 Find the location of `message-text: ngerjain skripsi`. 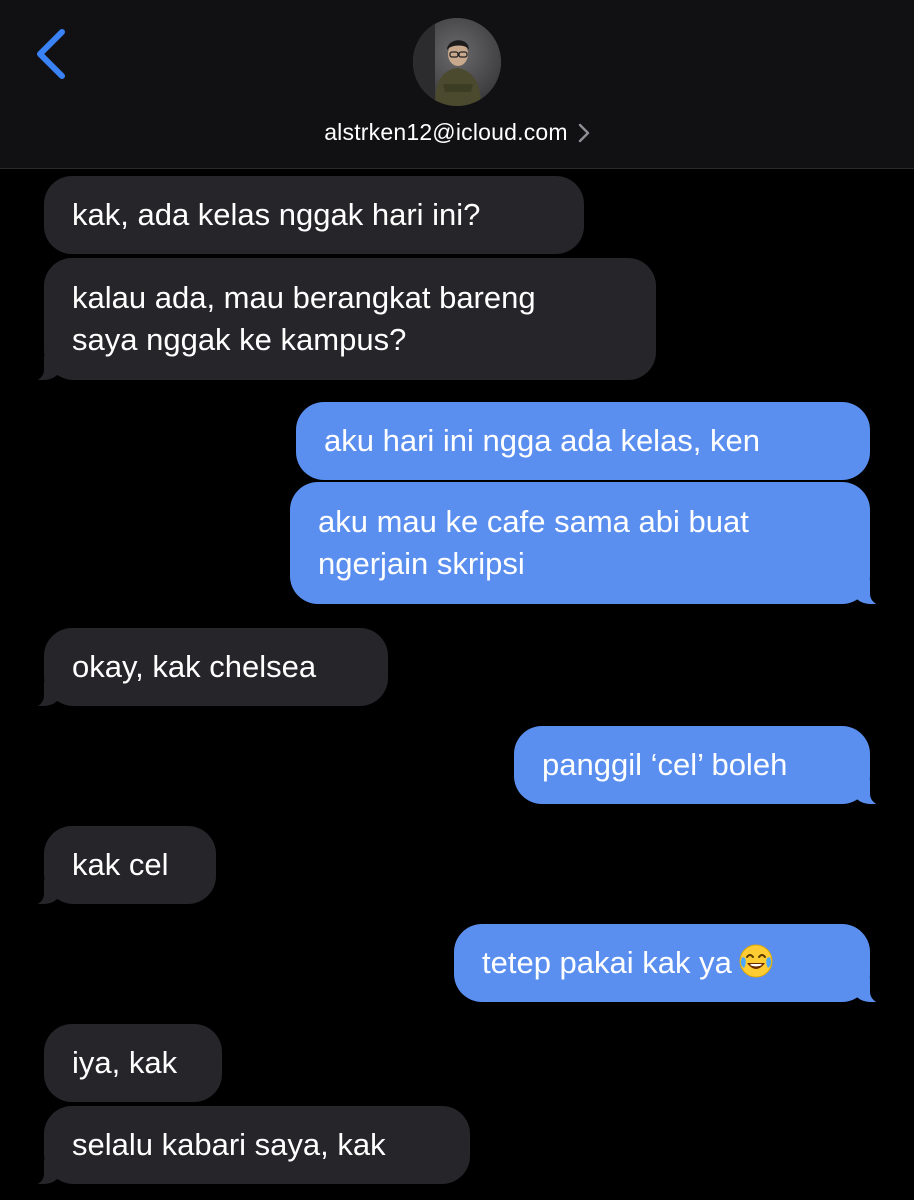

message-text: ngerjain skripsi is located at coordinates (421, 563).